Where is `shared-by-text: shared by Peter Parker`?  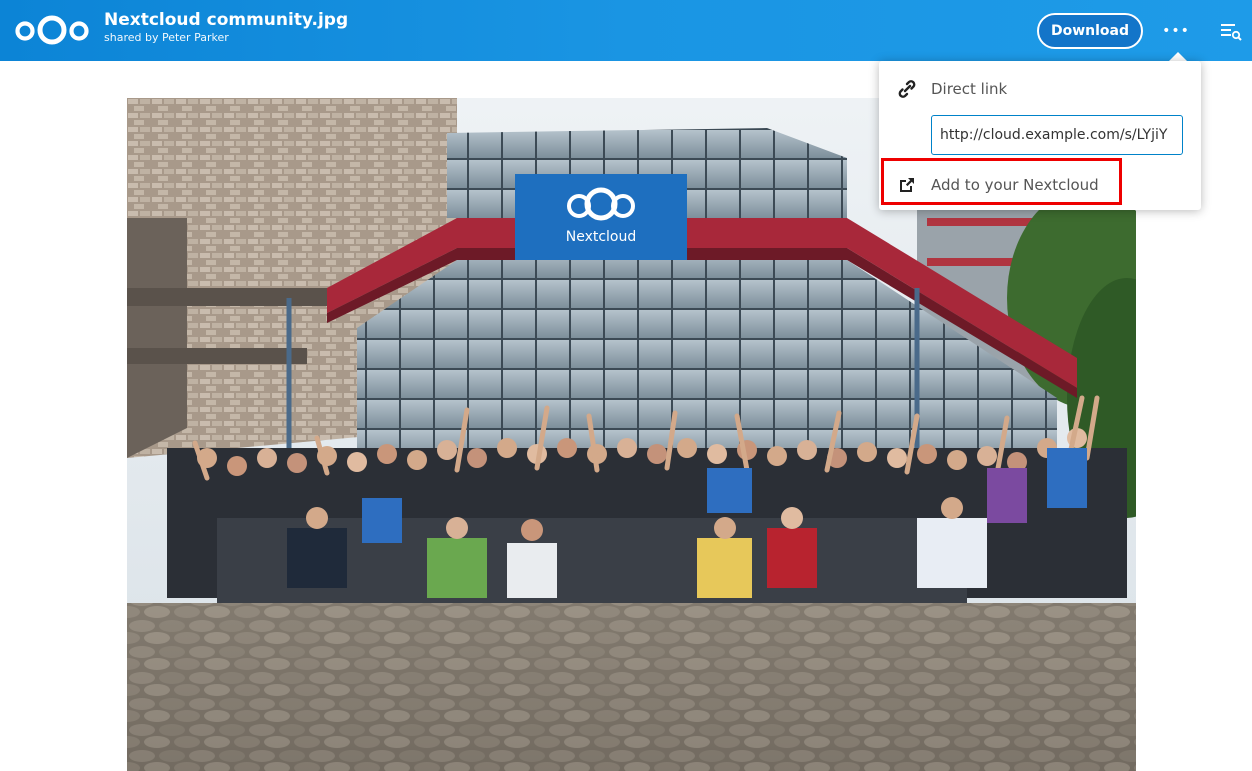 shared-by-text: shared by Peter Parker is located at coordinates (166, 37).